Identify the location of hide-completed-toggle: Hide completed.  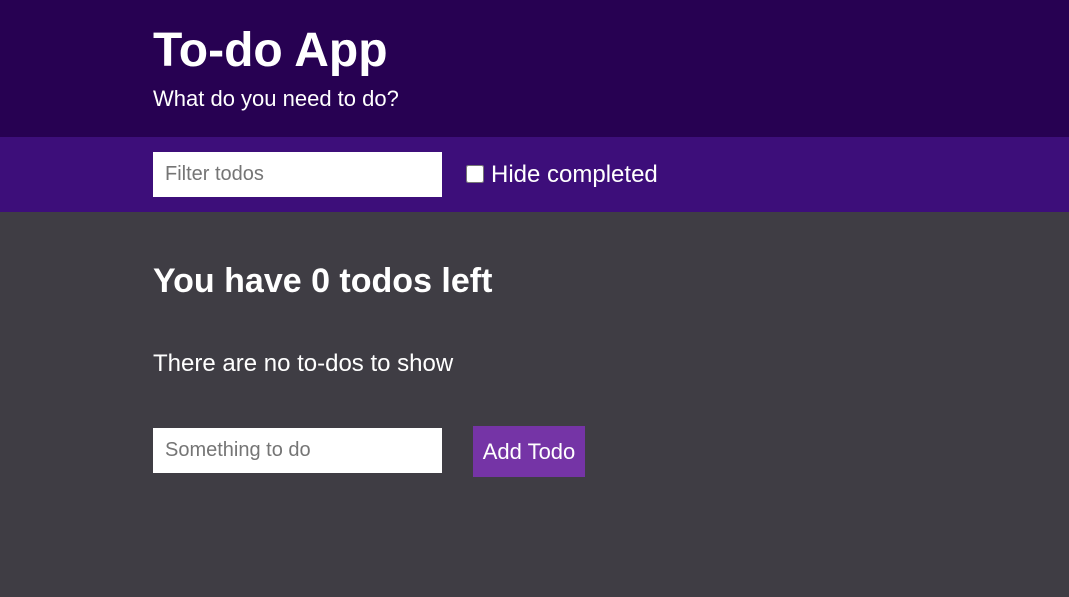
(562, 175).